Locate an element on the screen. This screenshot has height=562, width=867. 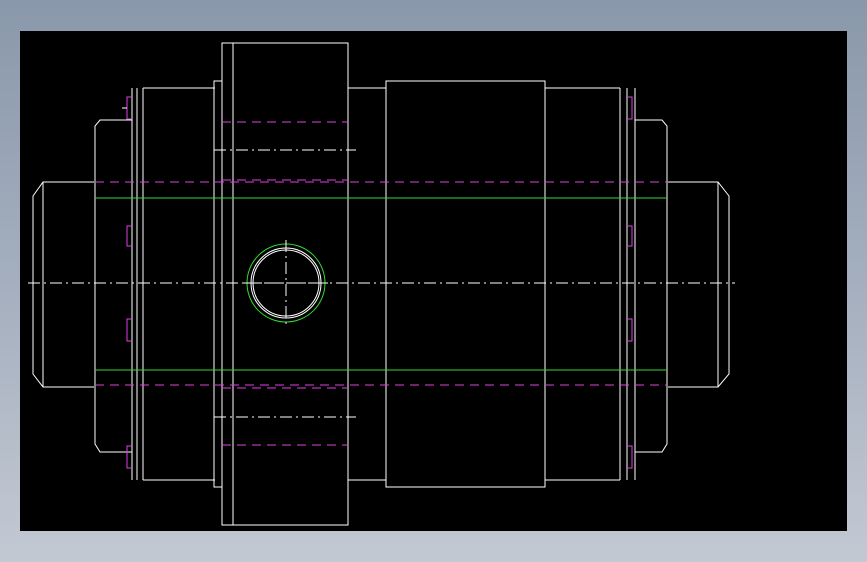
sleeve is located at coordinates (465, 284).